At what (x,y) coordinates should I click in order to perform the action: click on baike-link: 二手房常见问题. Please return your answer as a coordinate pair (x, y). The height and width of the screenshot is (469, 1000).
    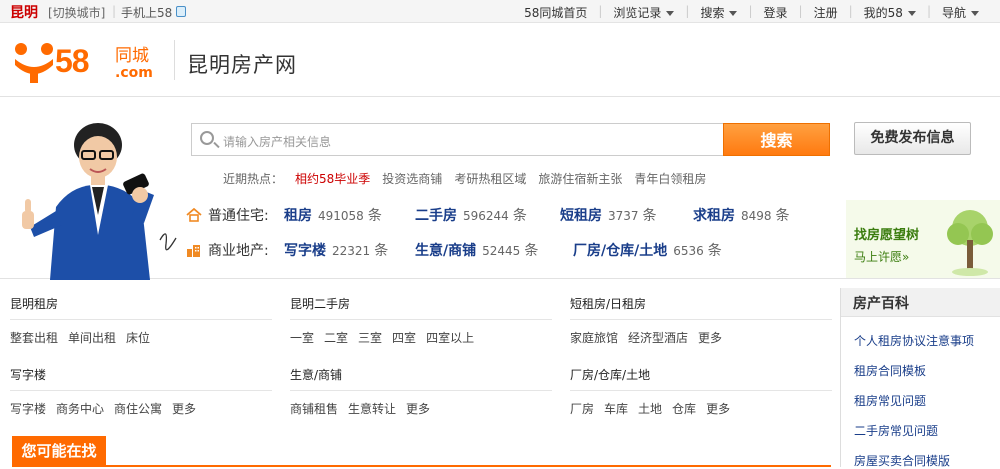
    Looking at the image, I should click on (896, 430).